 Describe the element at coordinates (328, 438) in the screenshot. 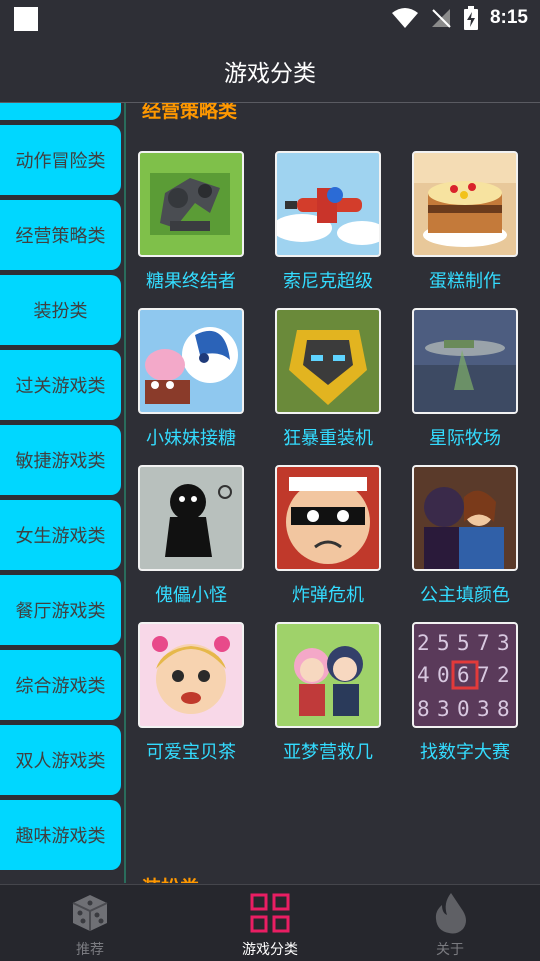

I see `game-name: 狂暴重装机` at that location.